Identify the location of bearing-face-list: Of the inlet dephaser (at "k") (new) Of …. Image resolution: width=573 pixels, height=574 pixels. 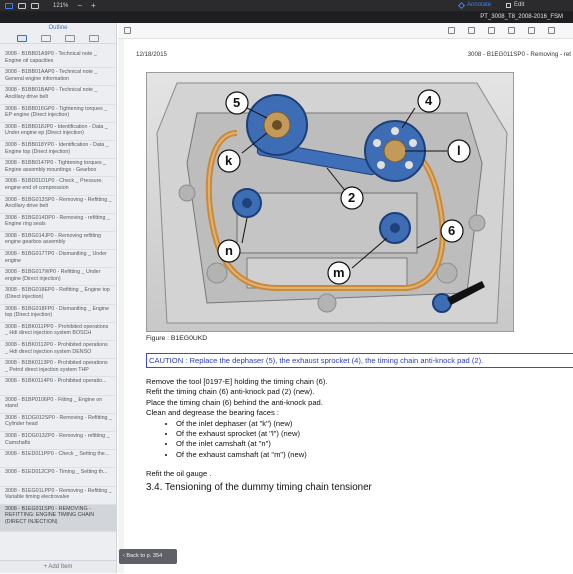
(252, 440).